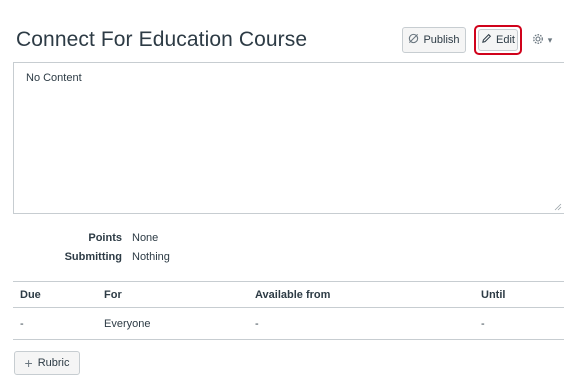  Describe the element at coordinates (282, 258) in the screenshot. I see `submitting-row: Submitting Nothing` at that location.